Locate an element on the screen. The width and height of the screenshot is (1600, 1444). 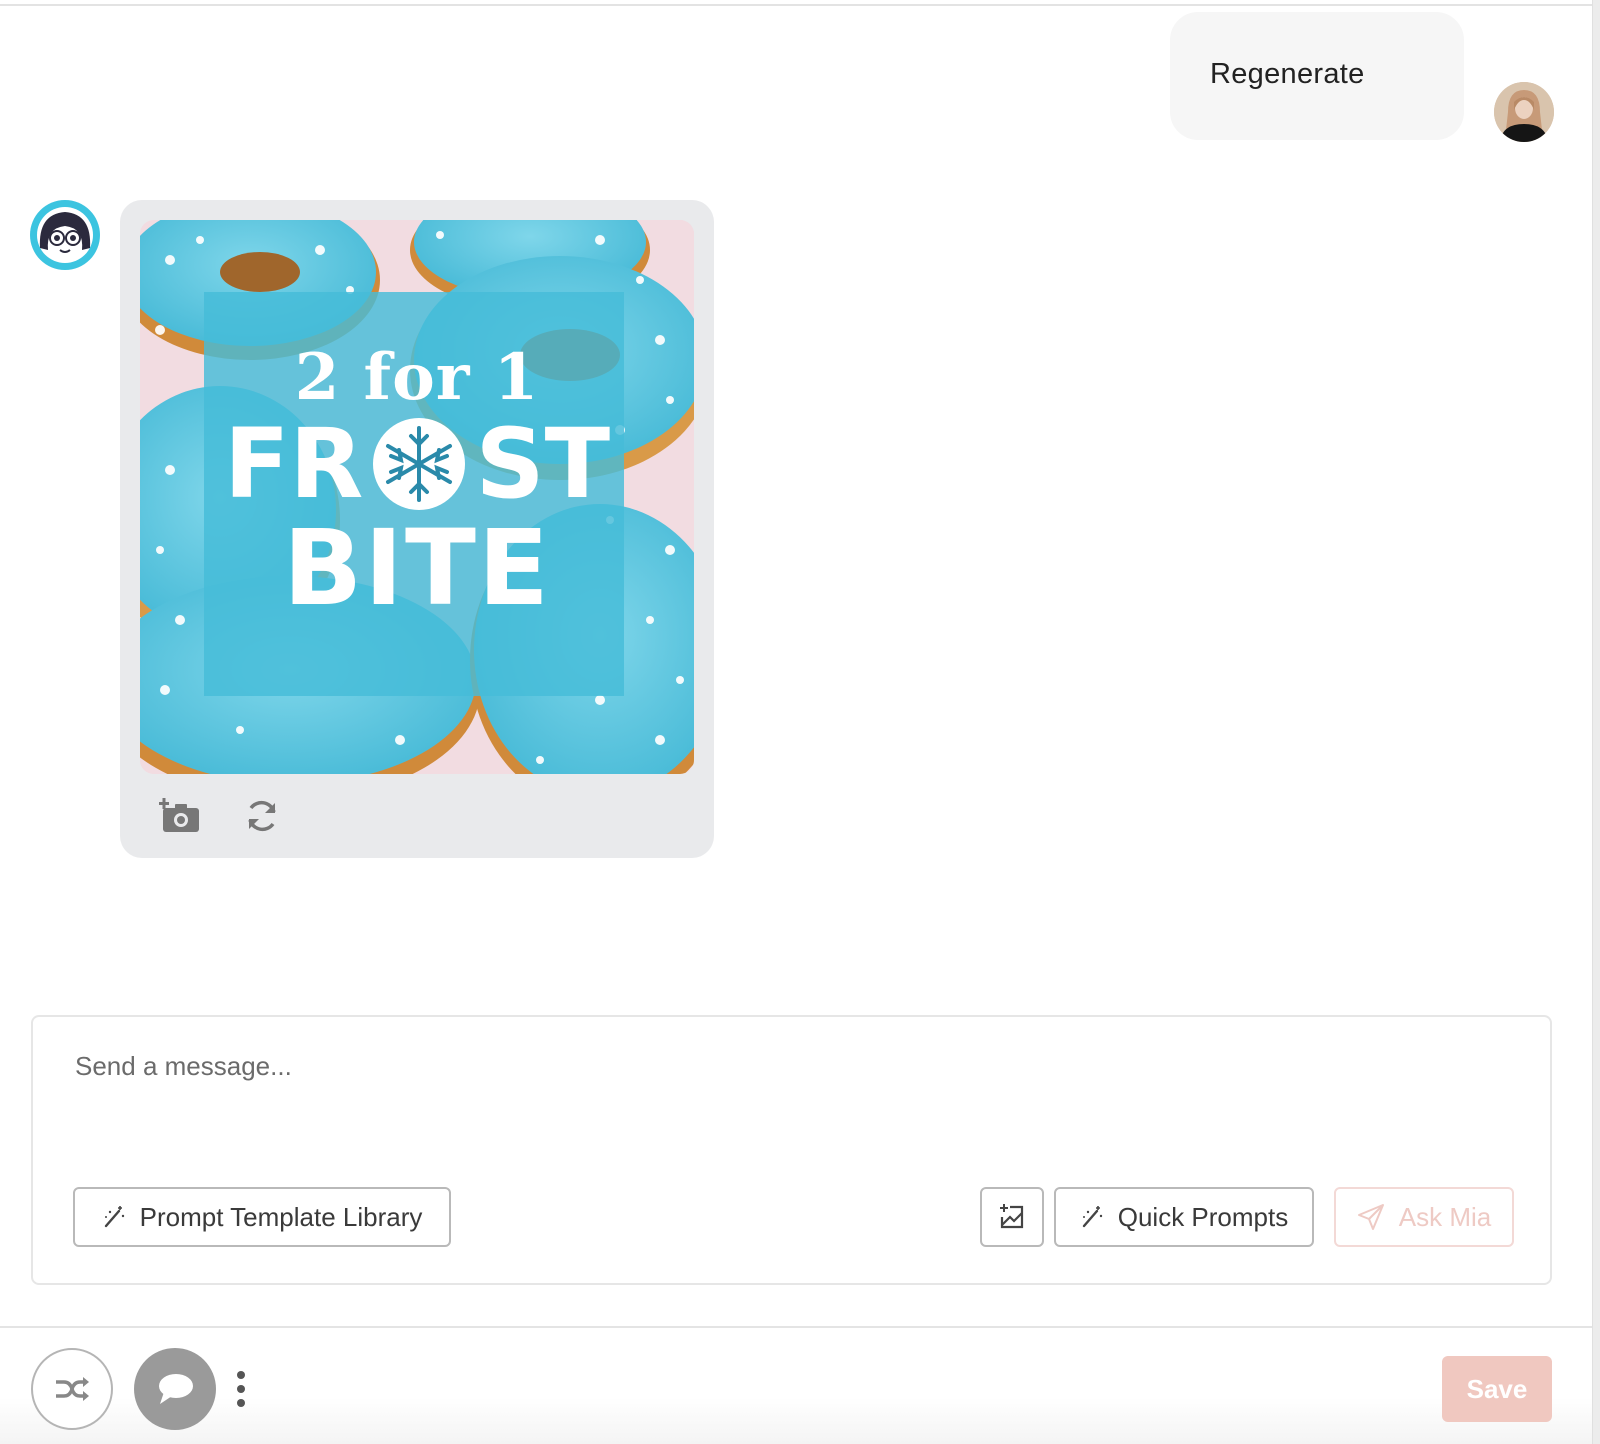
prompt-template-library-button: Prompt Template Library is located at coordinates (262, 1217).